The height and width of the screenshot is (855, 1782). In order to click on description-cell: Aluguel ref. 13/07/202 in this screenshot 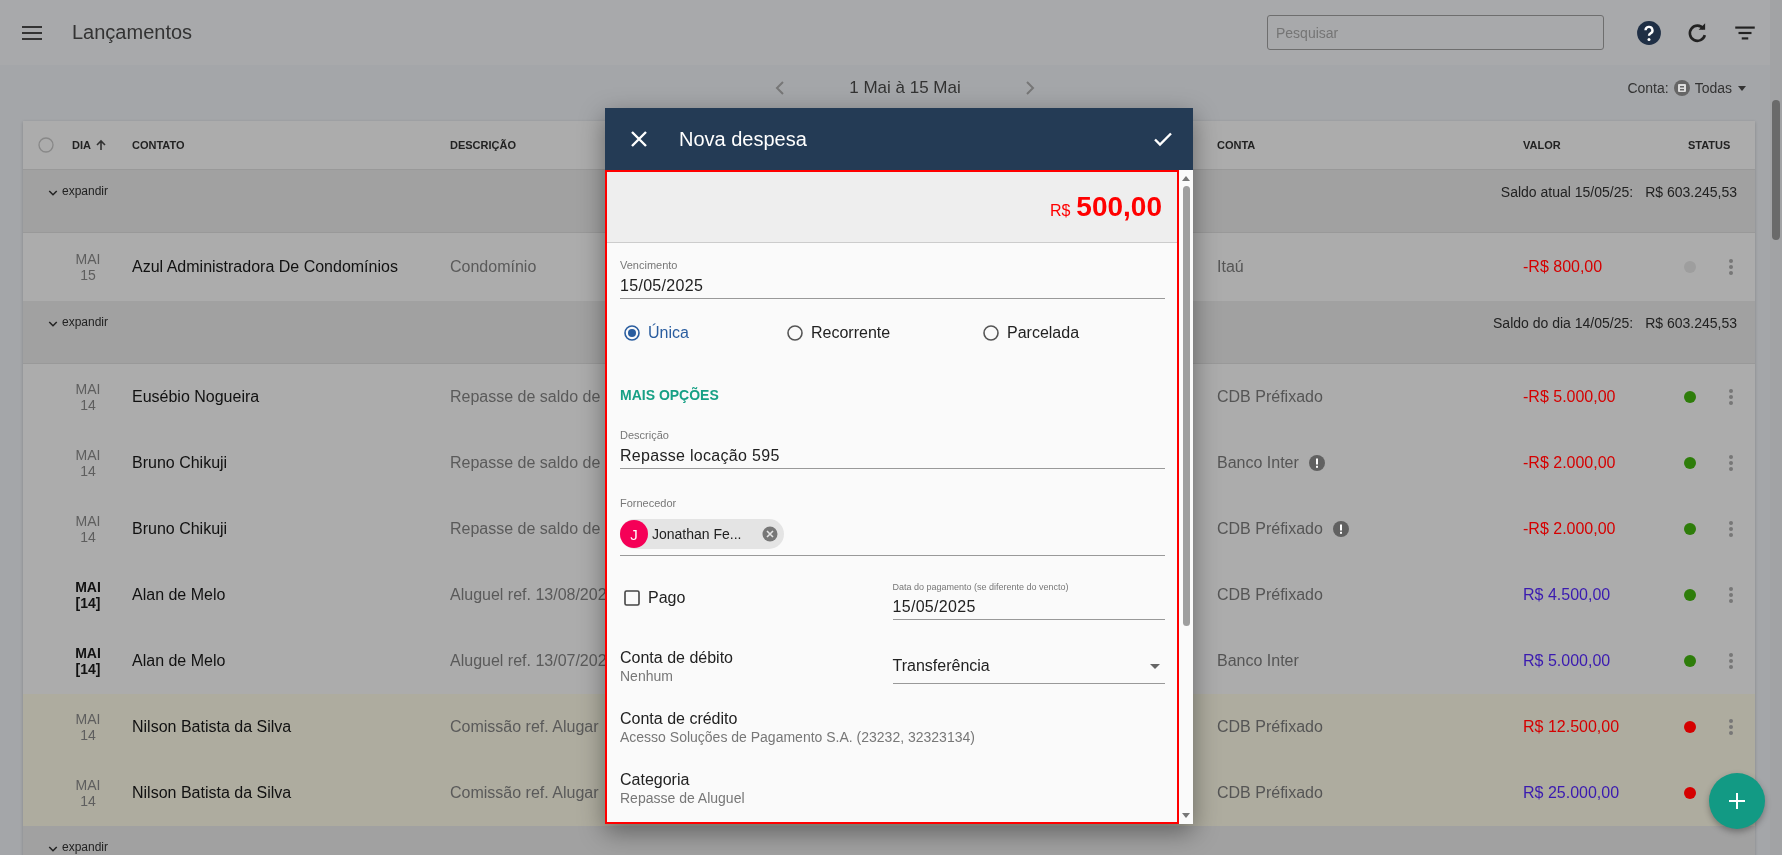, I will do `click(528, 661)`.